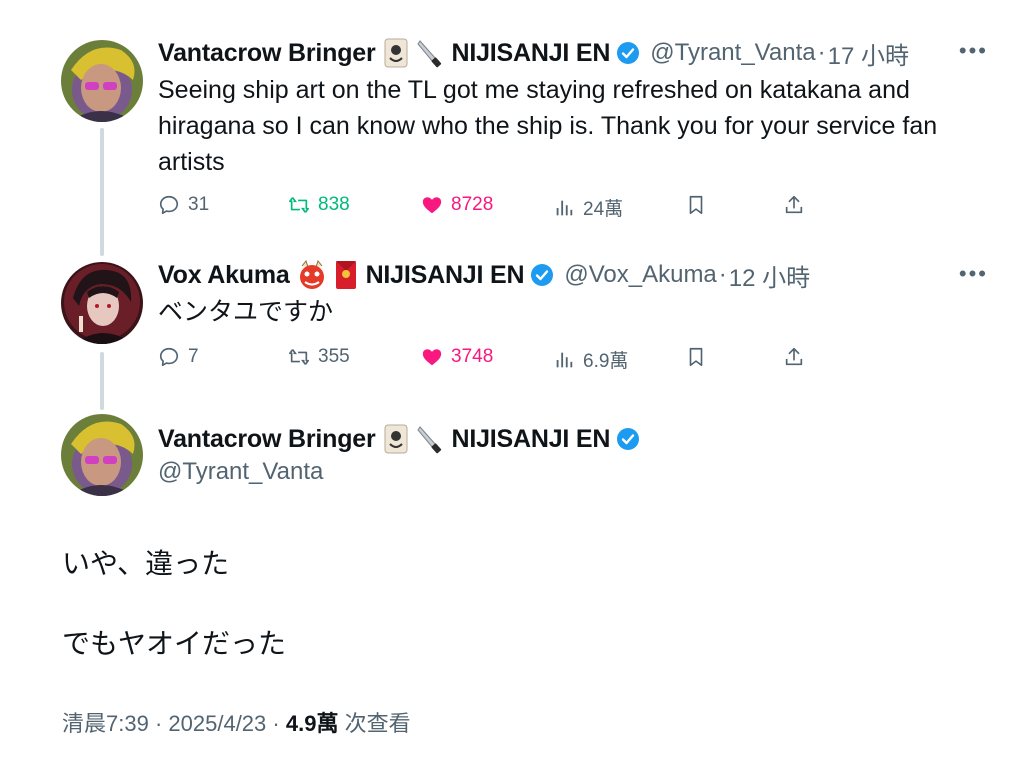 The width and height of the screenshot is (1024, 758). Describe the element at coordinates (146, 563) in the screenshot. I see `main-text-line1: いや、違った` at that location.